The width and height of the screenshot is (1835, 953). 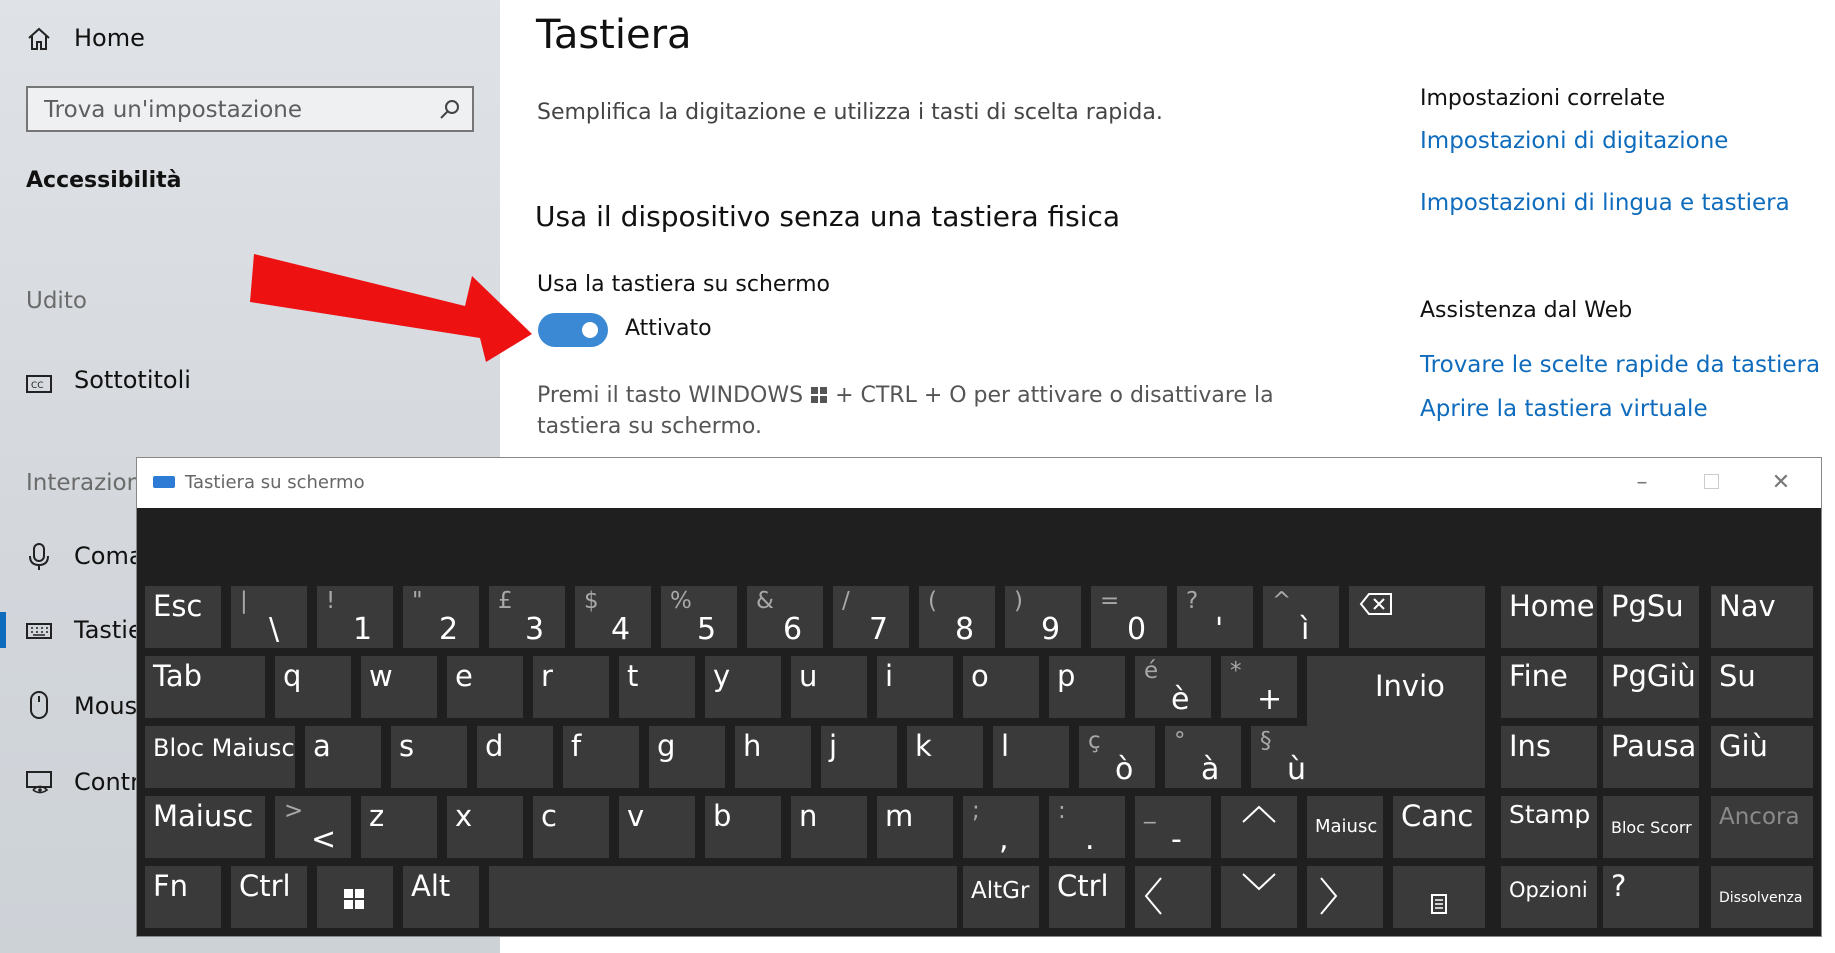 What do you see at coordinates (1001, 687) in the screenshot?
I see `key-o: o` at bounding box center [1001, 687].